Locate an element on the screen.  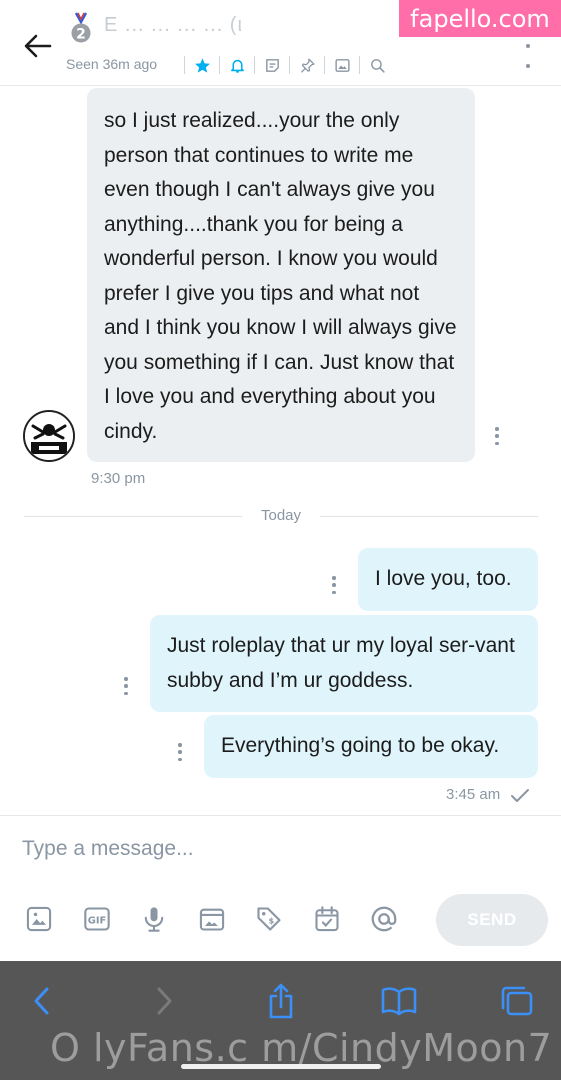
gif-icon: GIF is located at coordinates (97, 919).